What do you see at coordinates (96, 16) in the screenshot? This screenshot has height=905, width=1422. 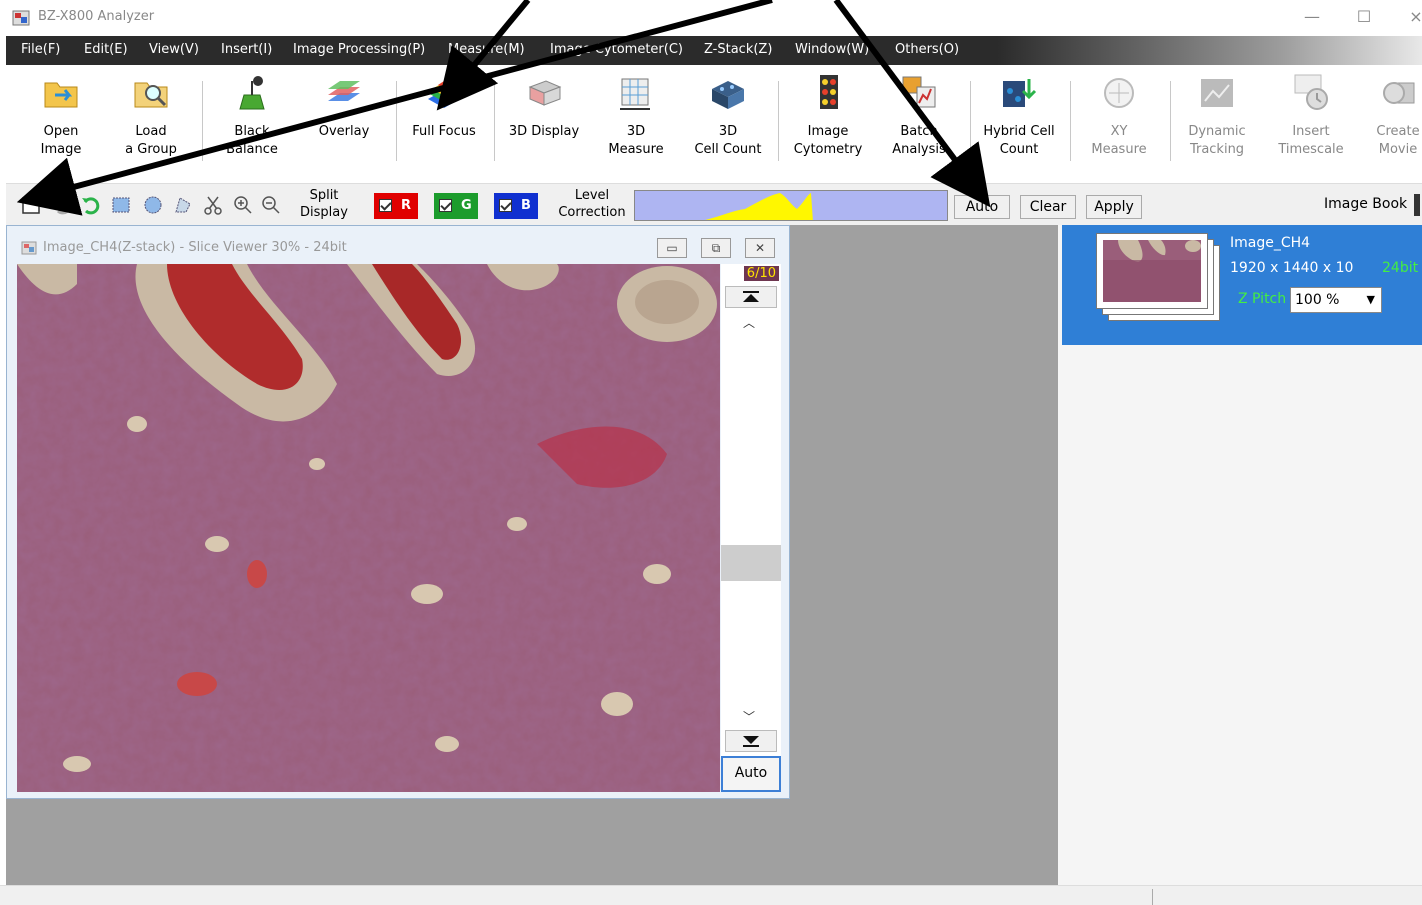 I see `window-title: BZ-X800 Analyzer` at bounding box center [96, 16].